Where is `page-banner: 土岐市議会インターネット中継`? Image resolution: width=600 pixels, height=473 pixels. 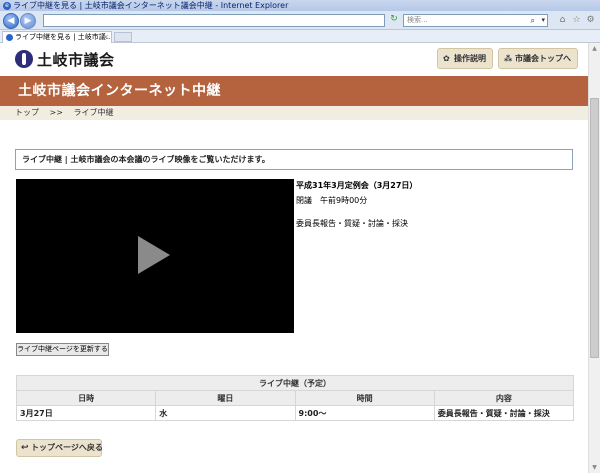
page-banner: 土岐市議会インターネット中継 is located at coordinates (294, 91).